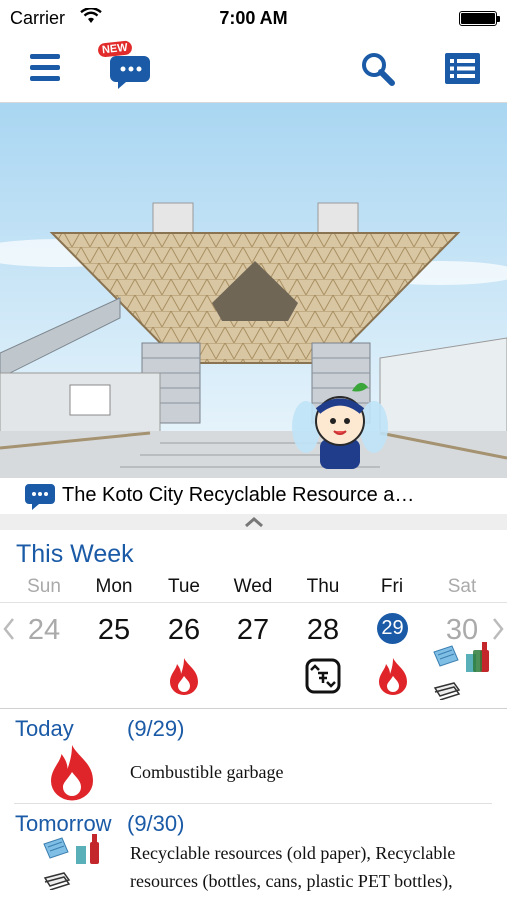 This screenshot has height=900, width=507. What do you see at coordinates (323, 586) in the screenshot?
I see `weekday-thu: Thu` at bounding box center [323, 586].